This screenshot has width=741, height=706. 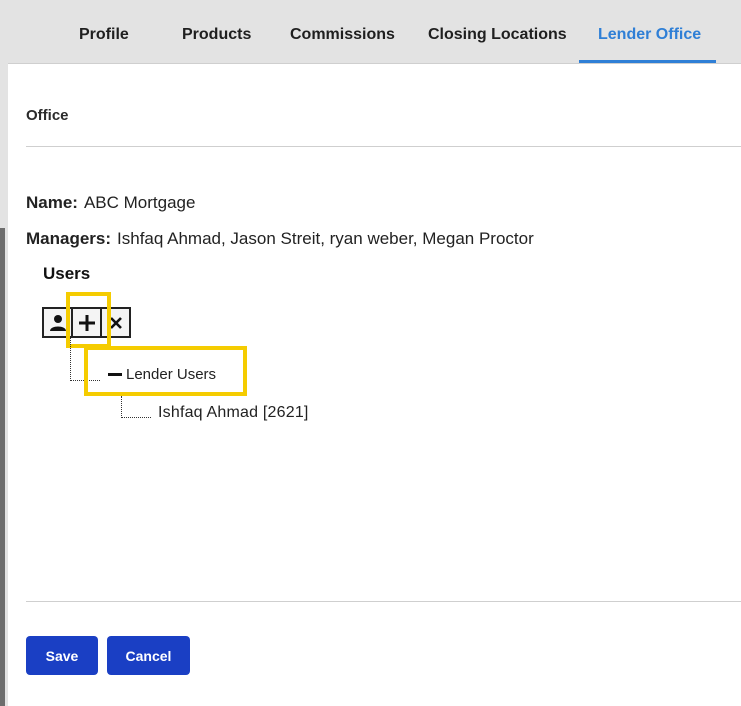 I want to click on office-name-row: Name: ABC Mortgage, so click(x=110, y=203).